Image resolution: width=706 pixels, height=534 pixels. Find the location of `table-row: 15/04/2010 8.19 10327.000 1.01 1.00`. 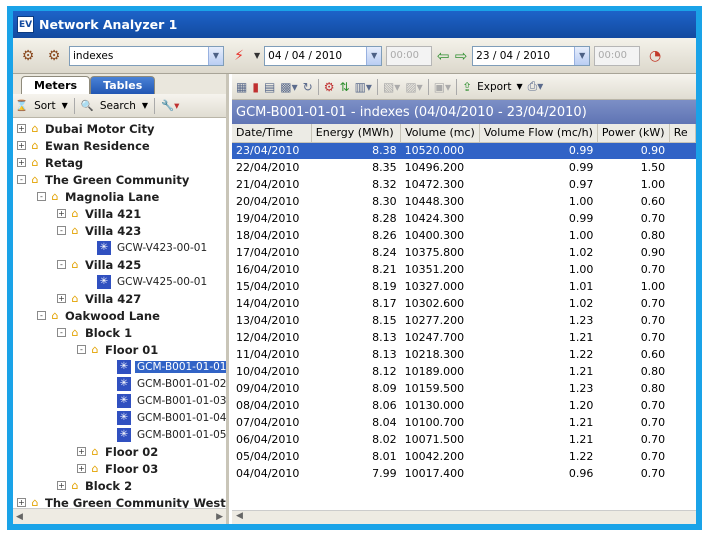

table-row: 15/04/2010 8.19 10327.000 1.01 1.00 is located at coordinates (464, 286).